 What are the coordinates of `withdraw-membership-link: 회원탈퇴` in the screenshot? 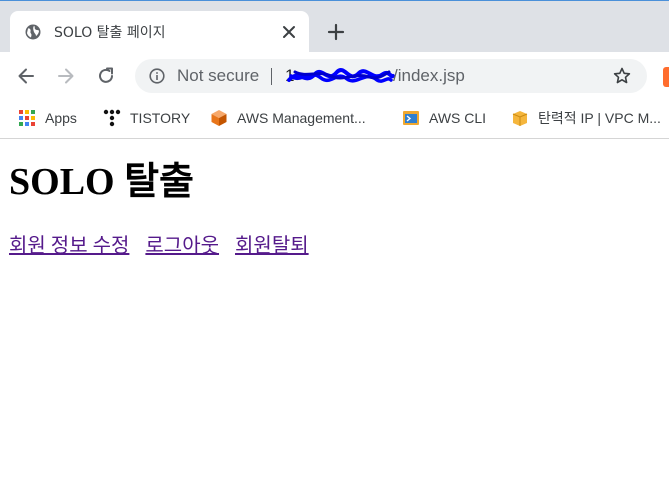 It's located at (272, 246).